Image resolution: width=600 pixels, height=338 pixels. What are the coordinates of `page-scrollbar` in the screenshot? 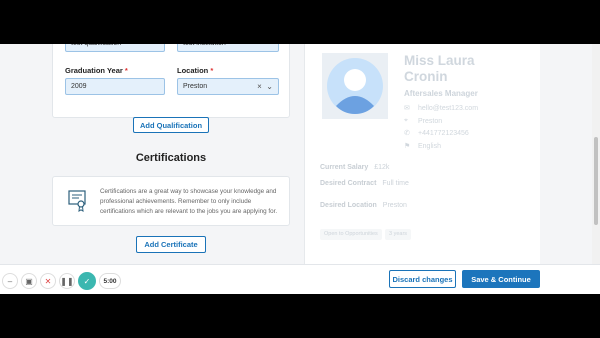 It's located at (596, 169).